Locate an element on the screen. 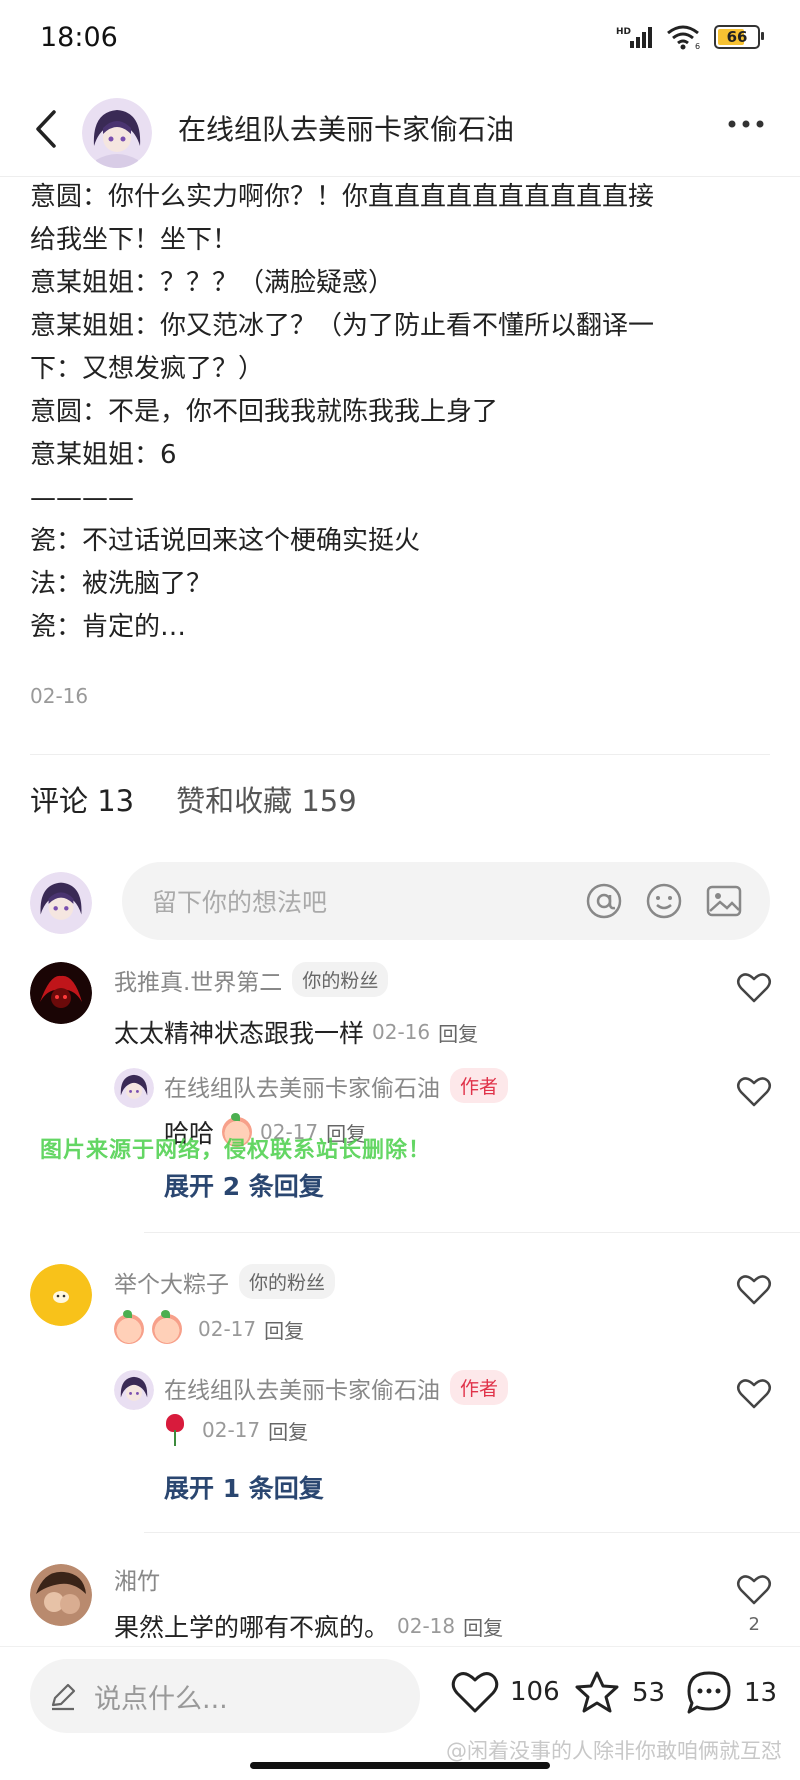 The image size is (800, 1780). commenter-name: 举个大粽子 is located at coordinates (171, 1282).